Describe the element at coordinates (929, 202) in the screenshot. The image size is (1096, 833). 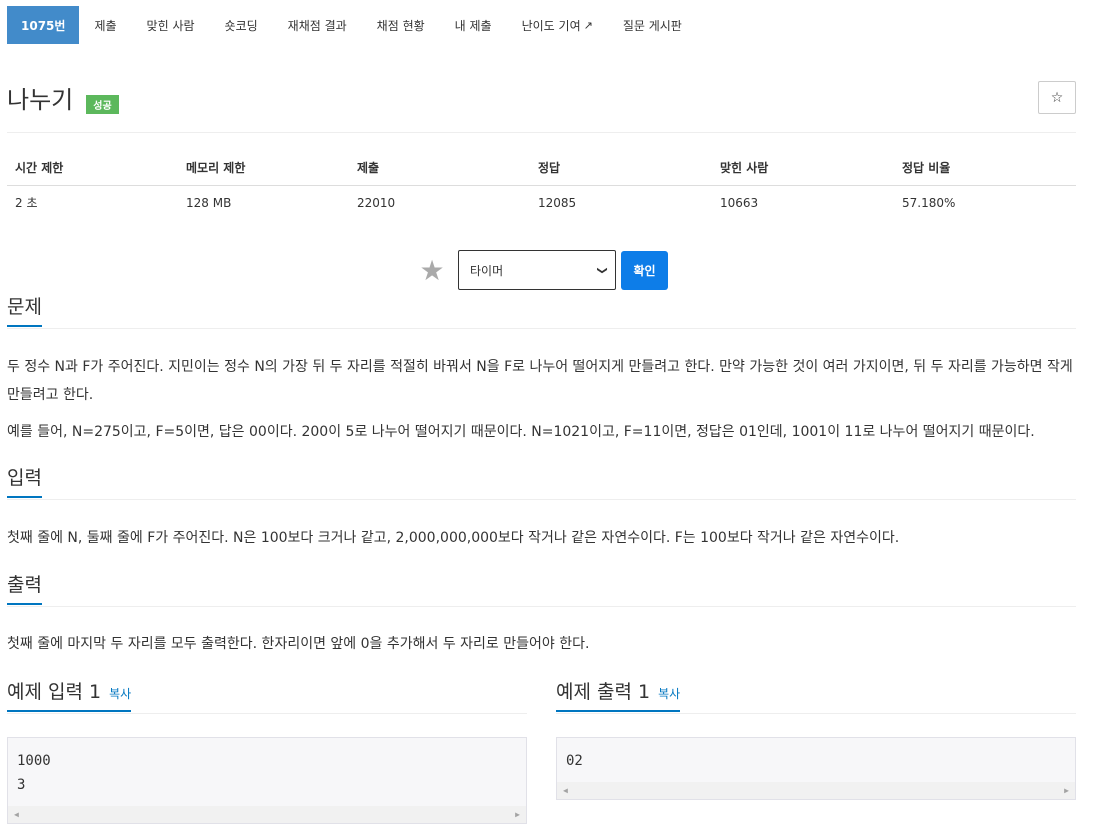
I see `accept-rate-value: 57.180%` at that location.